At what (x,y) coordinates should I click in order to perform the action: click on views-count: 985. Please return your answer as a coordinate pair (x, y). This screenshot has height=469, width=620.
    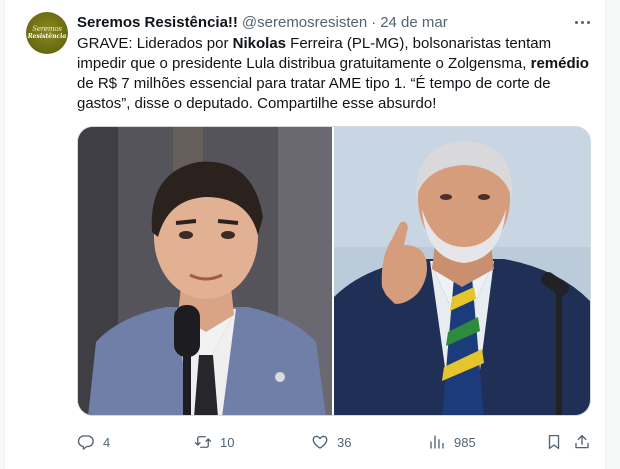
    Looking at the image, I should click on (465, 442).